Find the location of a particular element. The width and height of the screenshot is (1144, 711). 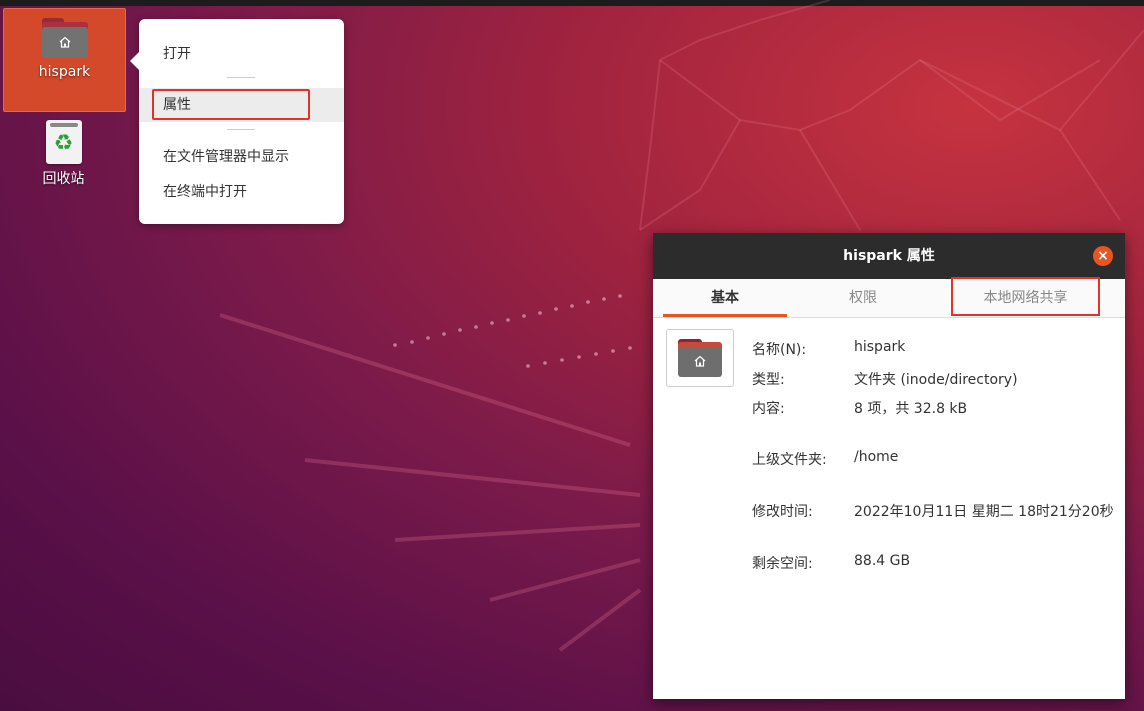

recycle-icon: ♻ is located at coordinates (63, 143).